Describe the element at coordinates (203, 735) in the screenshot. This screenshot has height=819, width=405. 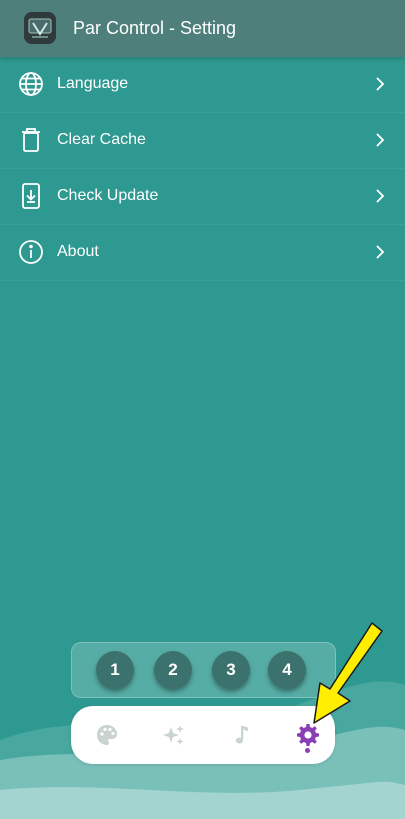
I see `bottom-tab-bar` at that location.